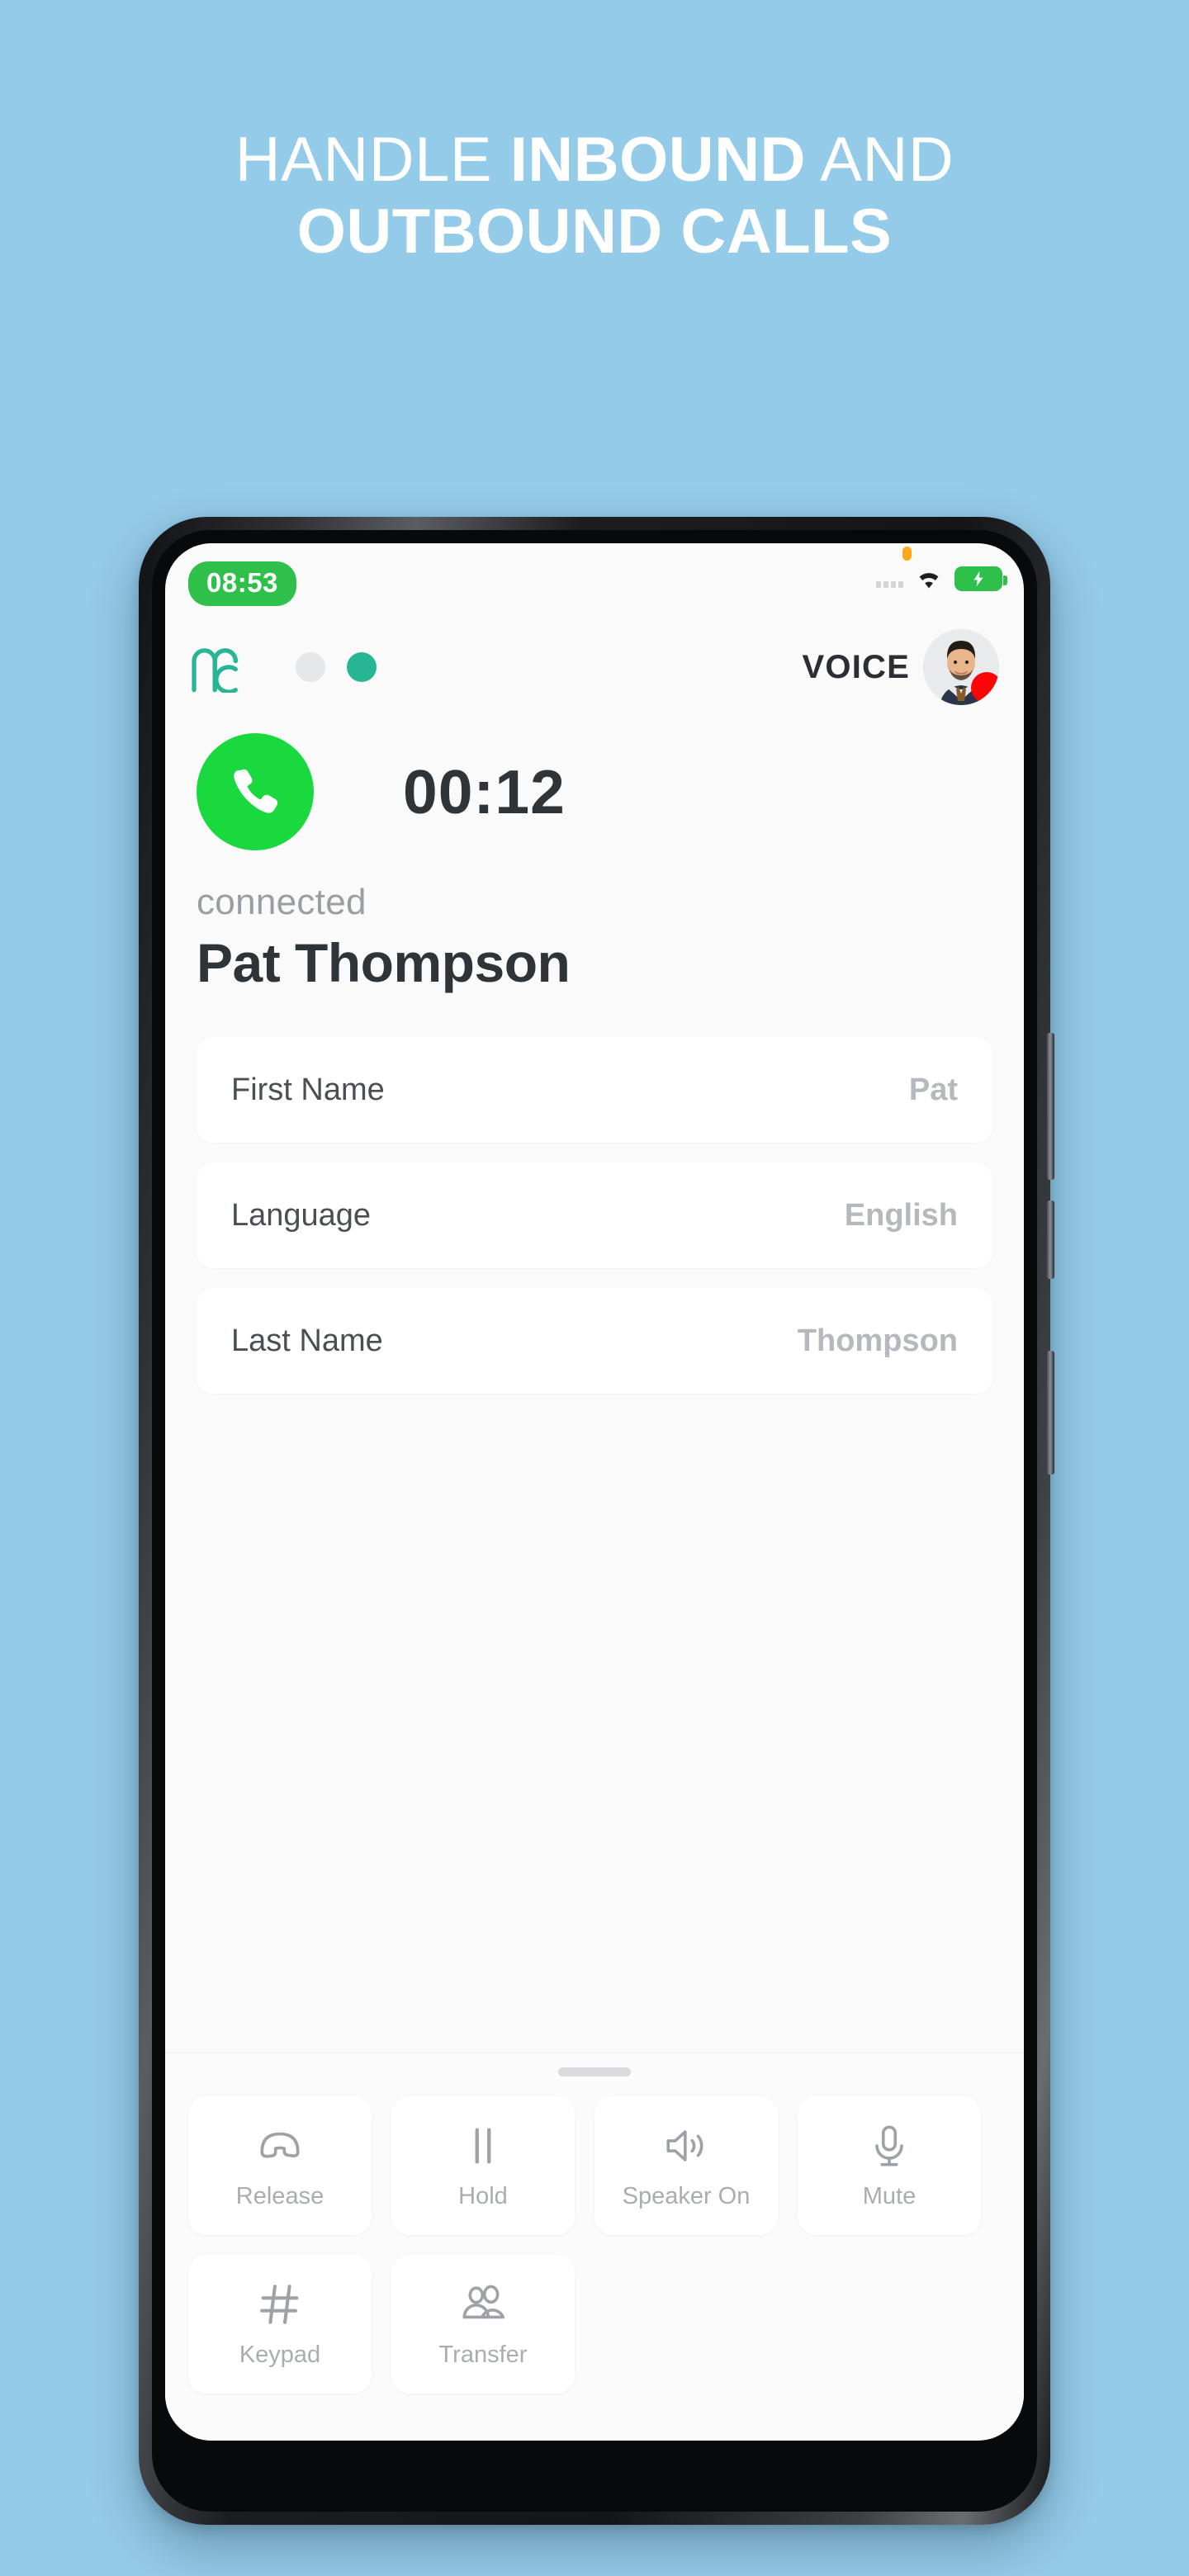 Image resolution: width=1189 pixels, height=2576 pixels. What do you see at coordinates (594, 791) in the screenshot?
I see `call-top: 00:12` at bounding box center [594, 791].